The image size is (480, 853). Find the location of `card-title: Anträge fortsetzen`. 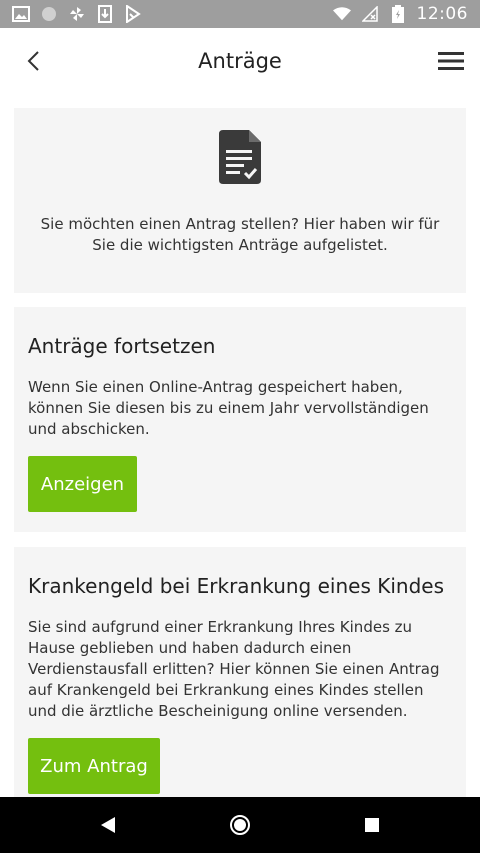

card-title: Anträge fortsetzen is located at coordinates (122, 346).